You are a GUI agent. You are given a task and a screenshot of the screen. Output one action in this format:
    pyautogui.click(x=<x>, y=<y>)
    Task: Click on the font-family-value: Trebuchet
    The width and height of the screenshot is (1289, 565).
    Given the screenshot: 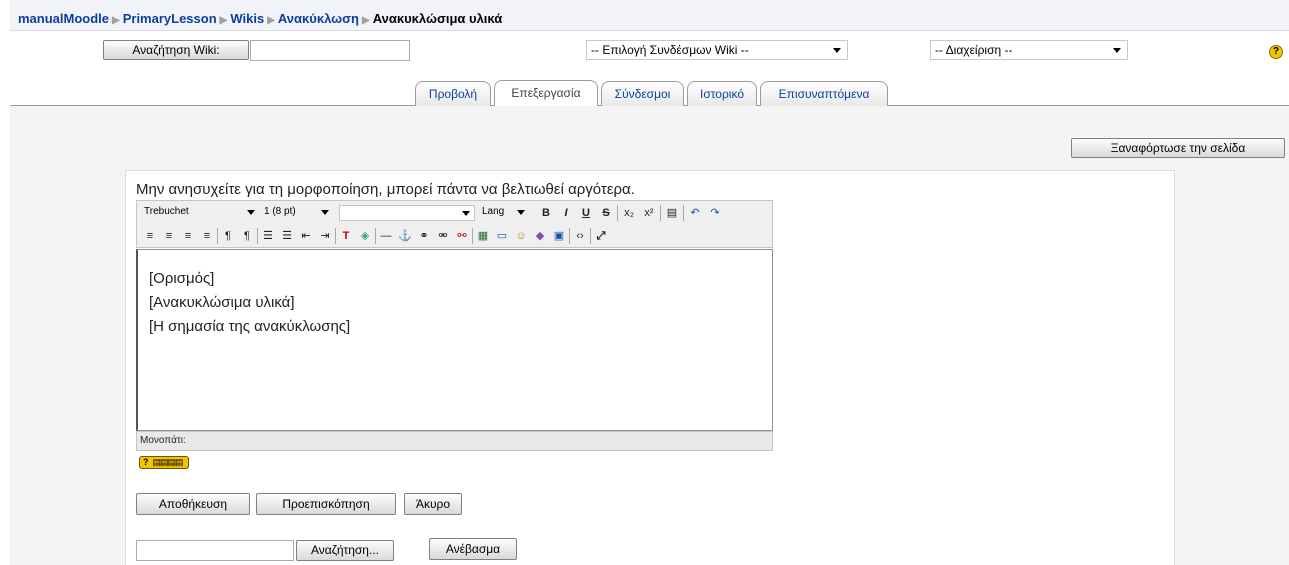 What is the action you would take?
    pyautogui.click(x=166, y=211)
    